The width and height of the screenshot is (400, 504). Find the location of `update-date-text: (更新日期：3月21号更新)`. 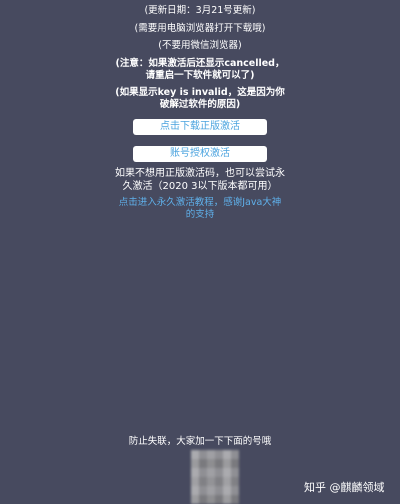

update-date-text: (更新日期：3月21号更新) is located at coordinates (200, 10).